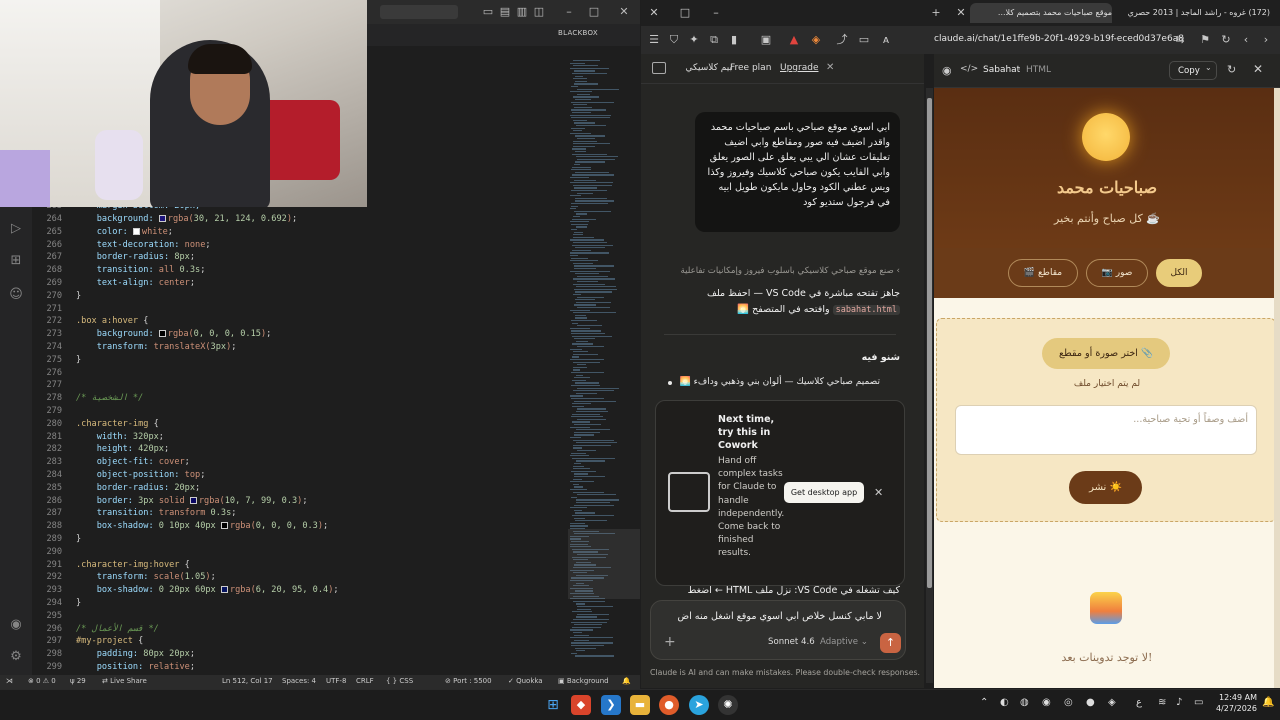  Describe the element at coordinates (1090, 702) in the screenshot. I see `tray-app-icon: ●` at that location.